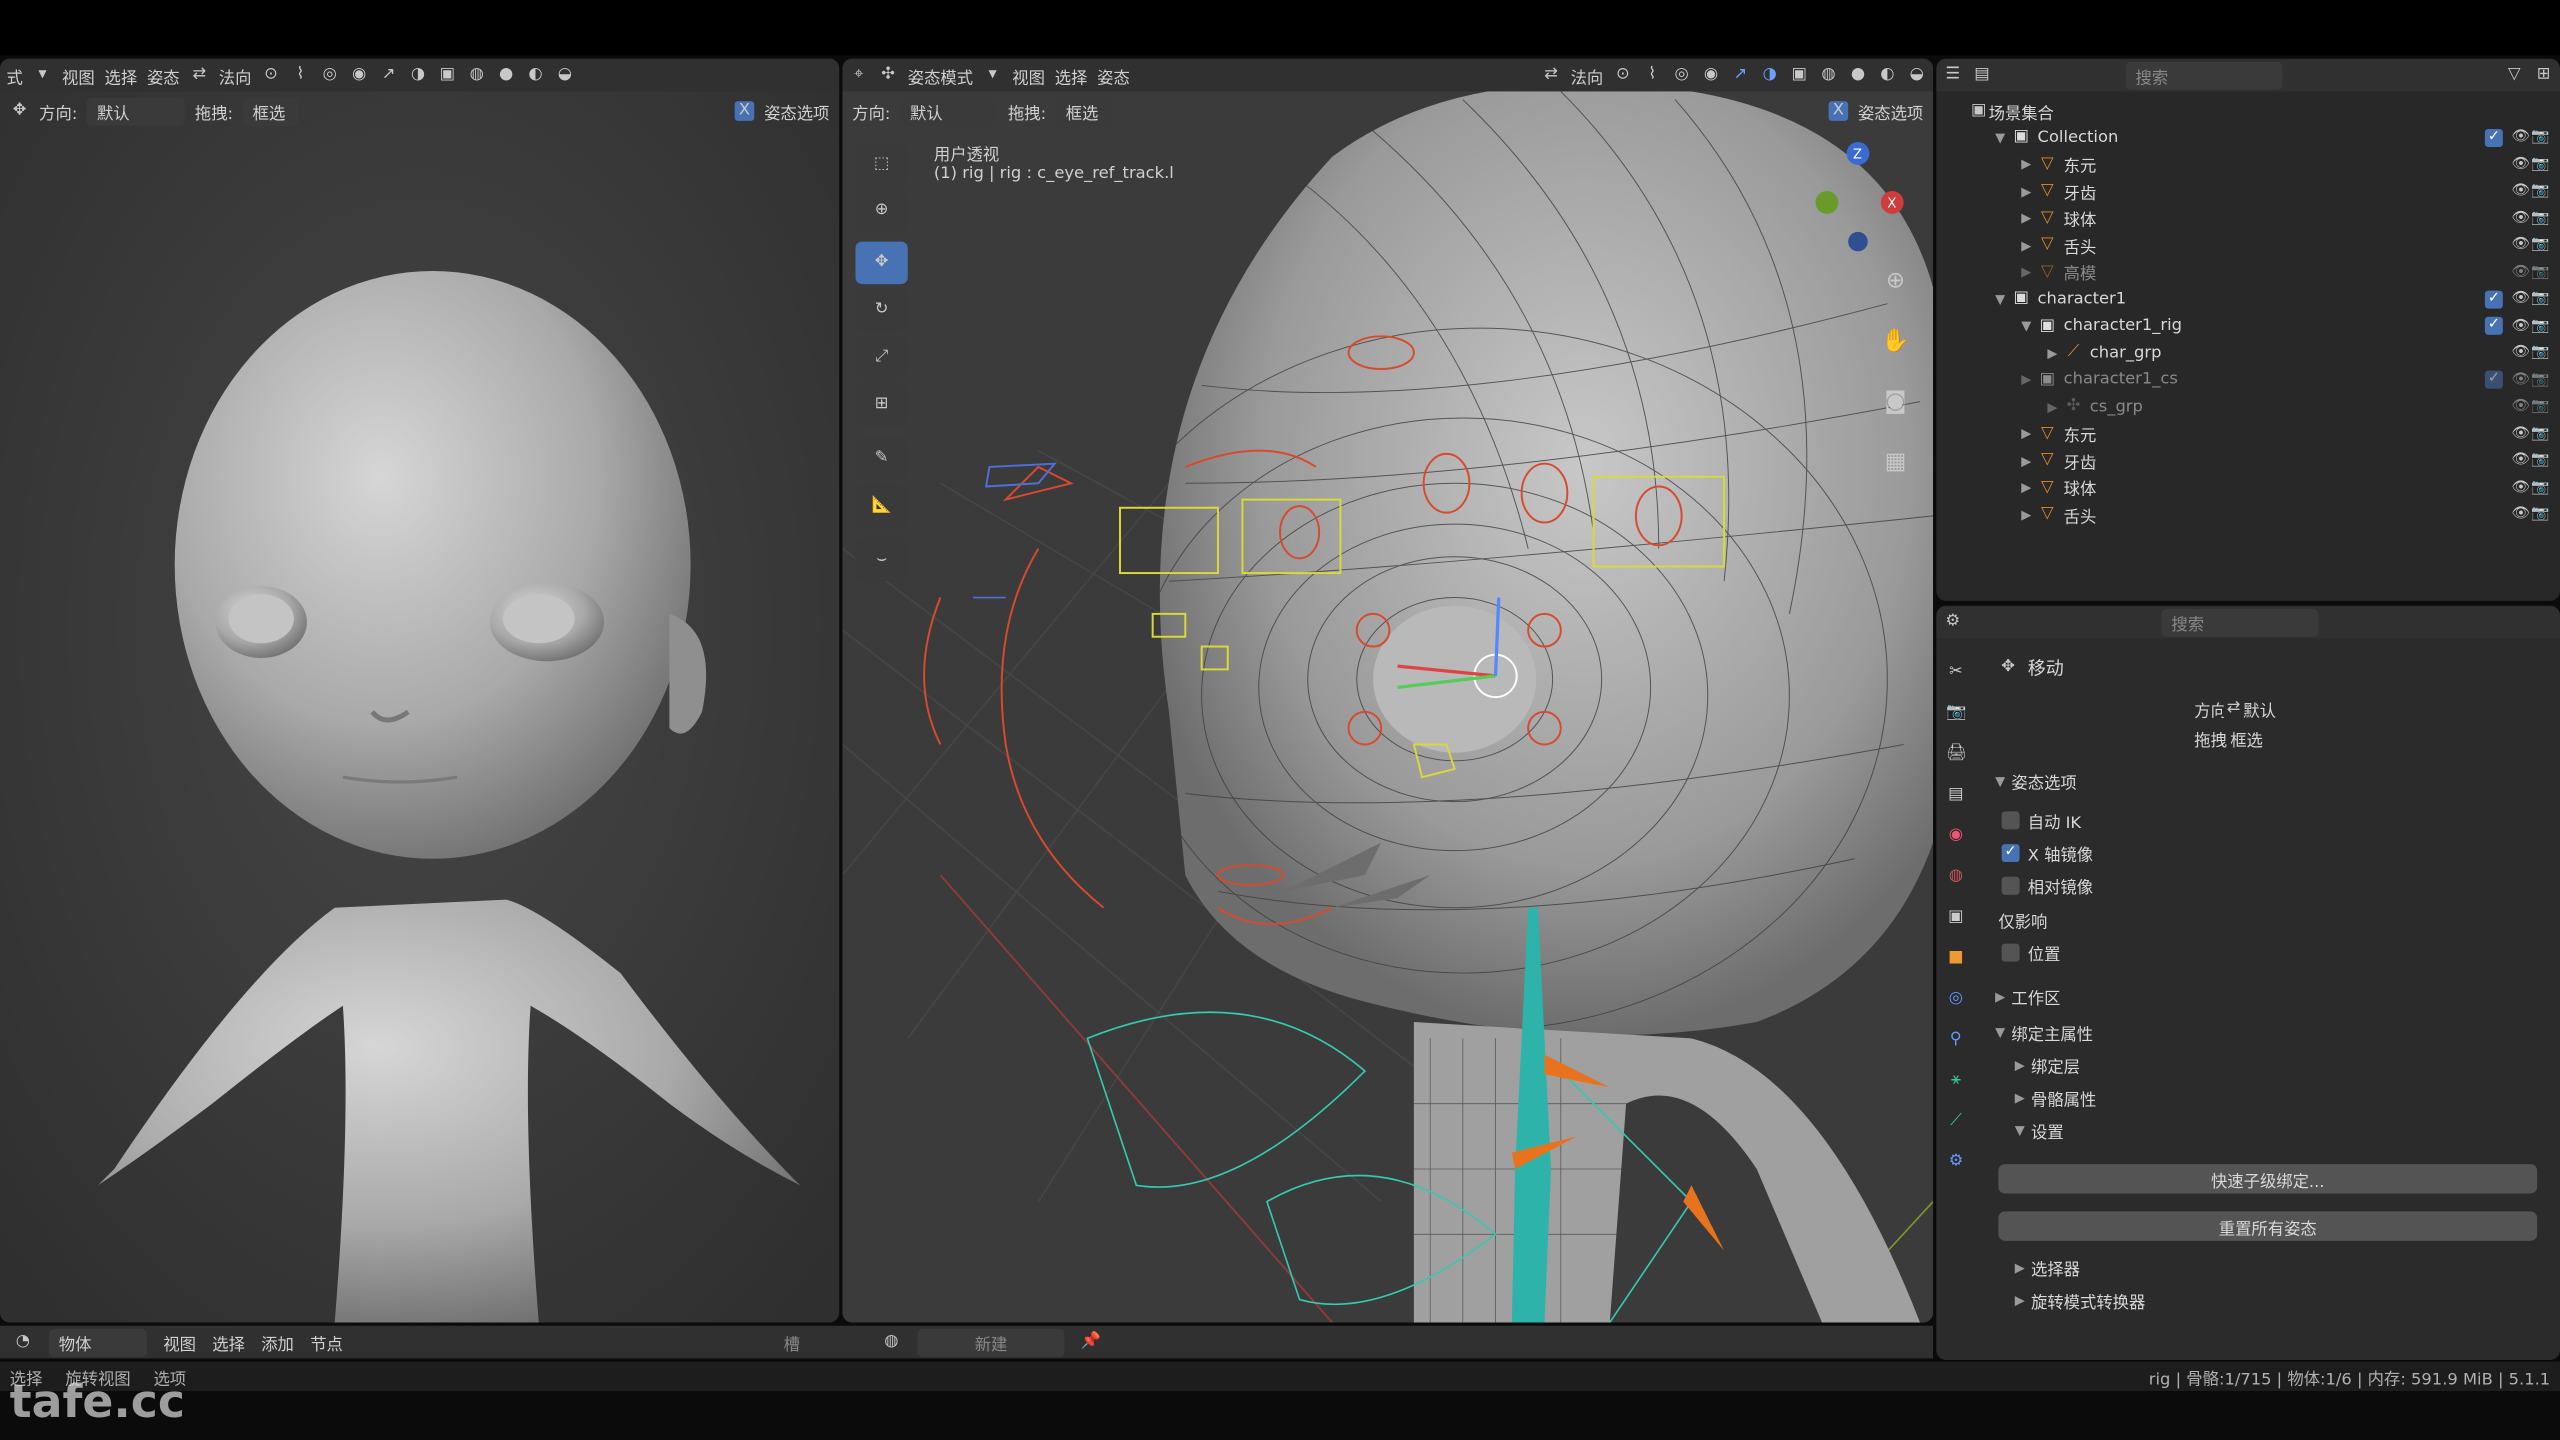 The image size is (2560, 1440). Describe the element at coordinates (881, 405) in the screenshot. I see `transform-tool: ⊞` at that location.